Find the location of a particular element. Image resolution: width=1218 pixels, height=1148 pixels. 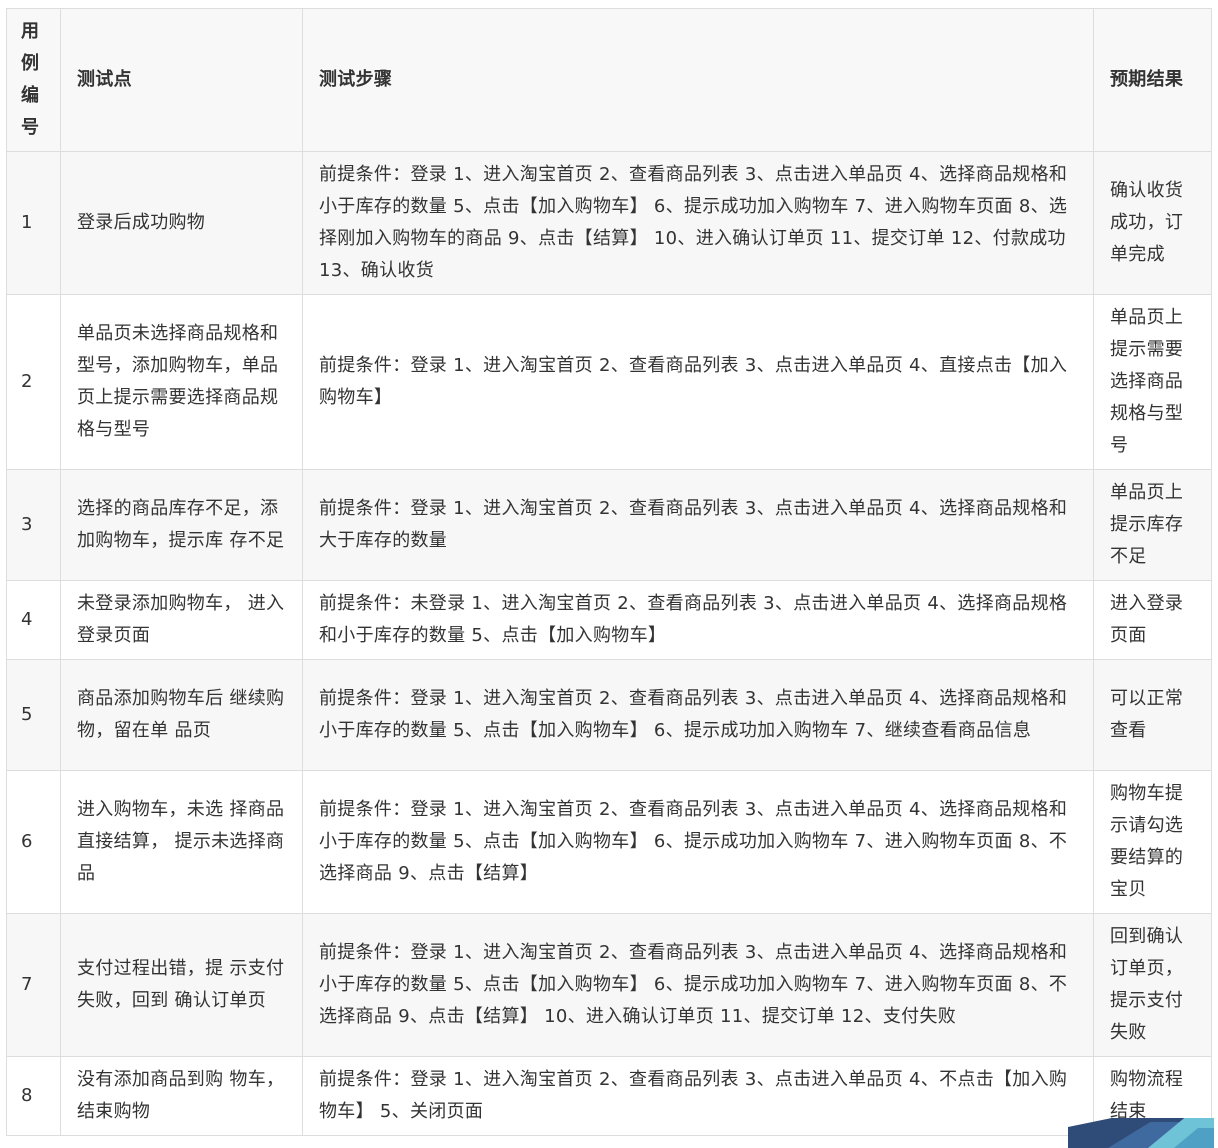

corner-decoration is located at coordinates (1141, 1133).